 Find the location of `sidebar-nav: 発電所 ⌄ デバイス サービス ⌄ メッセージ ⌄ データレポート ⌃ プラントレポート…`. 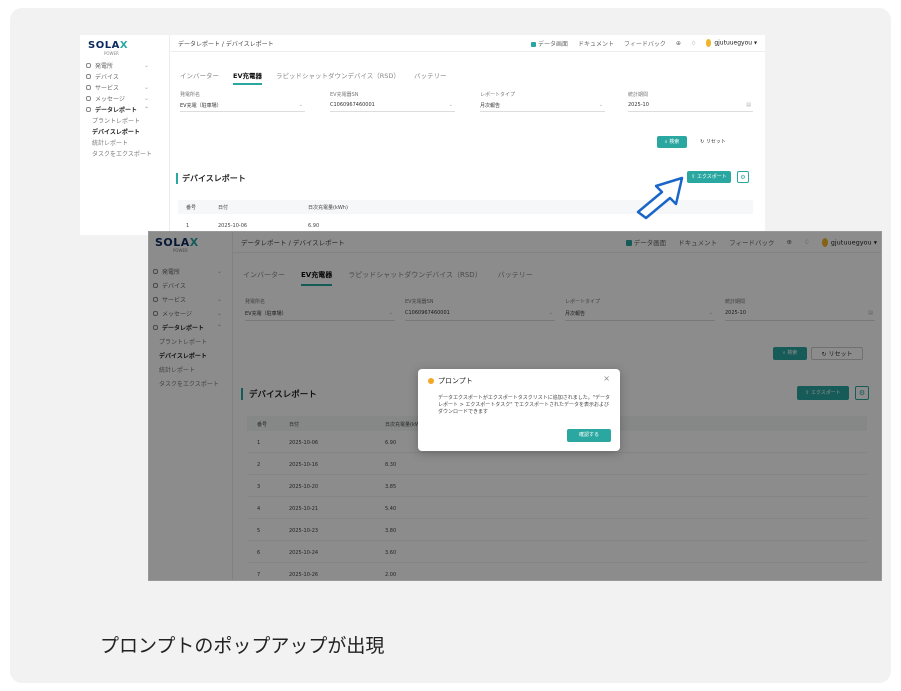

sidebar-nav: 発電所 ⌄ デバイス サービス ⌄ メッセージ ⌄ データレポート ⌃ プラントレポート… is located at coordinates (124, 109).